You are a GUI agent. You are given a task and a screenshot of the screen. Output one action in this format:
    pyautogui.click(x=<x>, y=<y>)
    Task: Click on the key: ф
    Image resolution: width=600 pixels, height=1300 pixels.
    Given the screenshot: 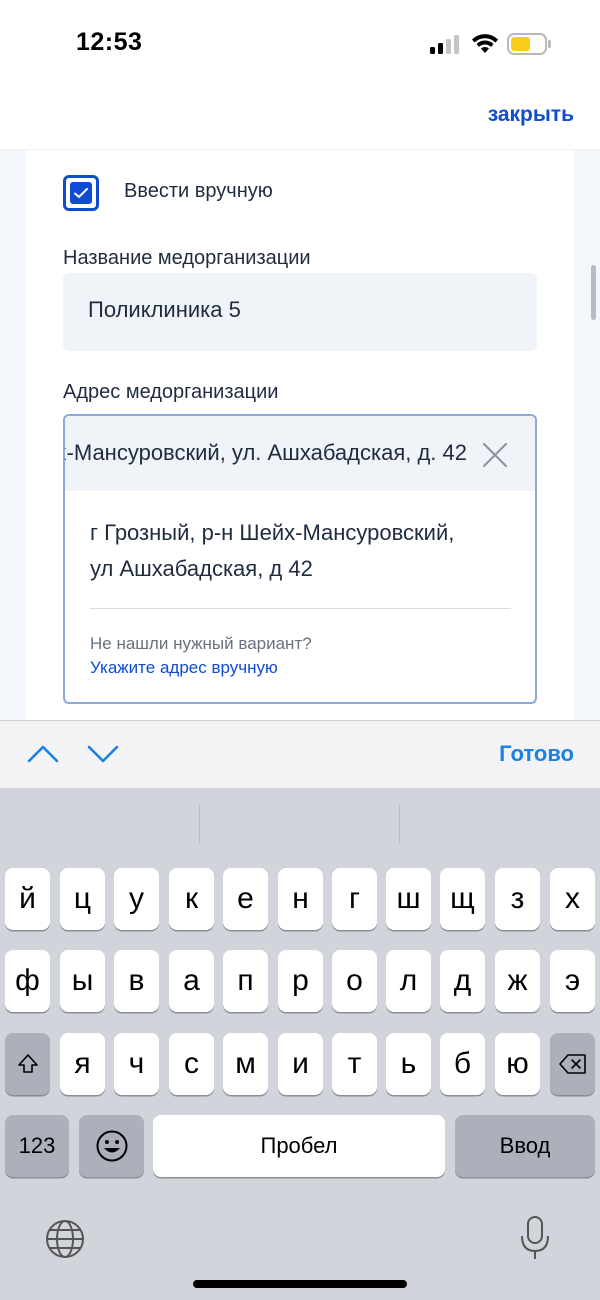 What is the action you would take?
    pyautogui.click(x=27, y=981)
    